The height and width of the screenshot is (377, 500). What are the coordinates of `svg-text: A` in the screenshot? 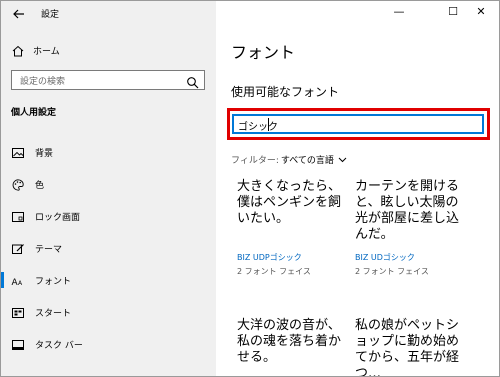 It's located at (20, 283).